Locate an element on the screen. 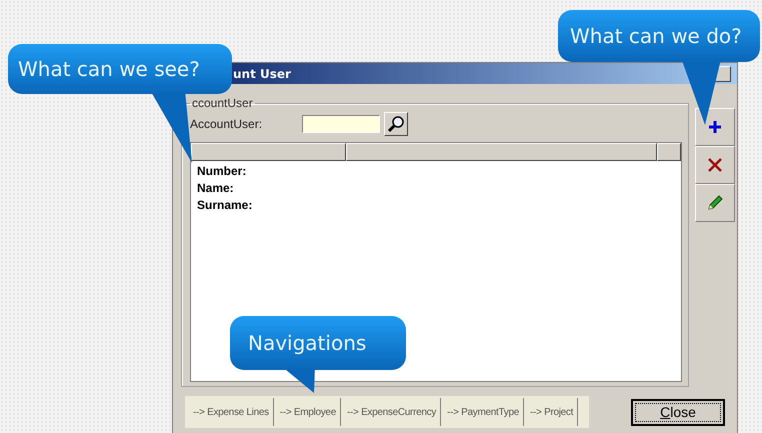 This screenshot has width=762, height=433. detail-label: Surname: is located at coordinates (225, 205).